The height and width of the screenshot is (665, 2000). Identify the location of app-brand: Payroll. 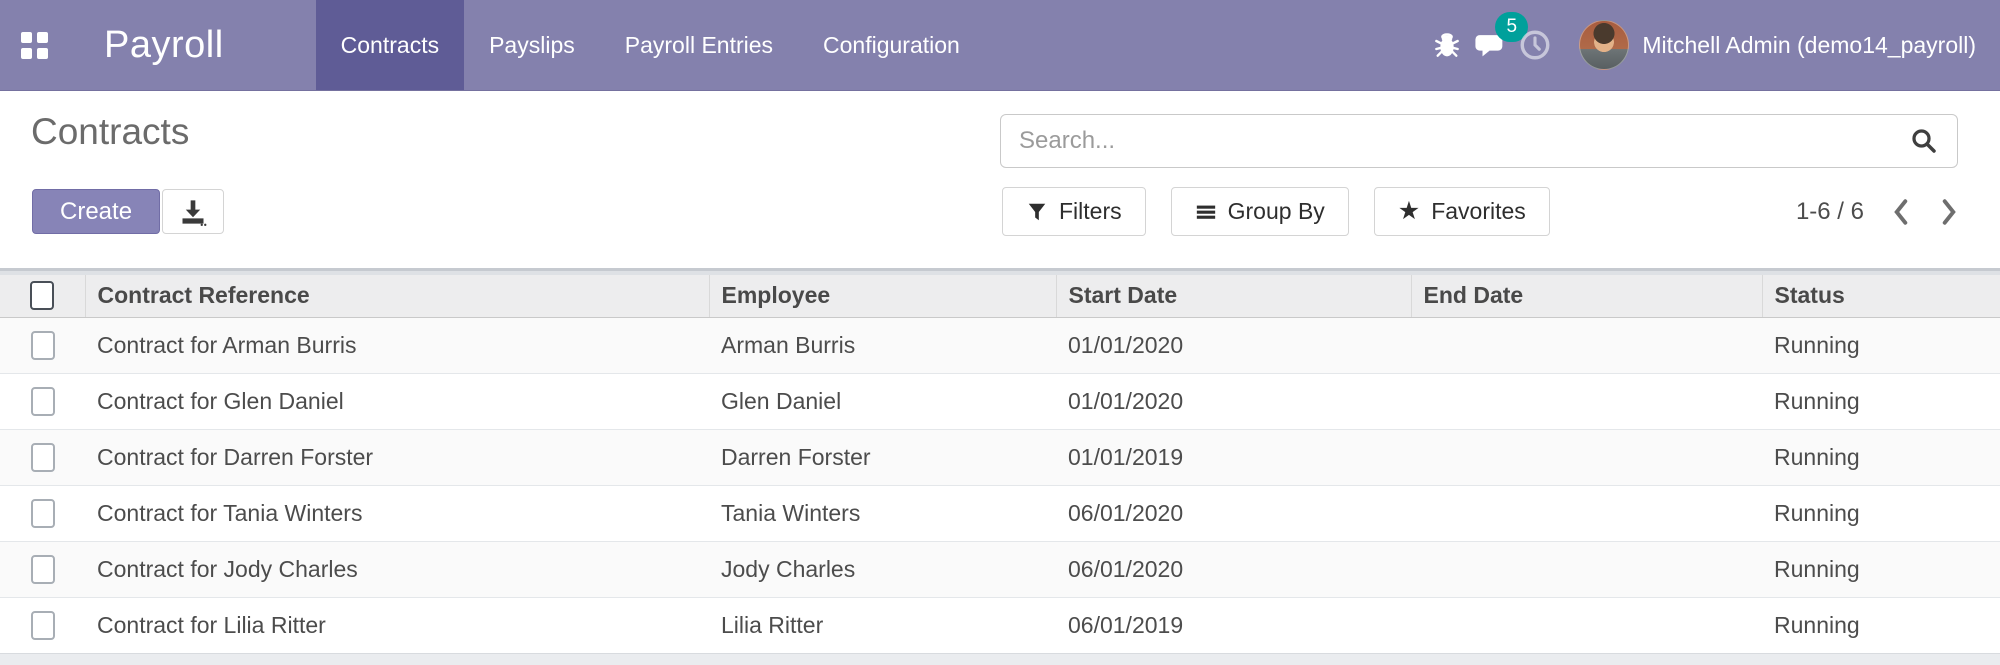
(164, 45).